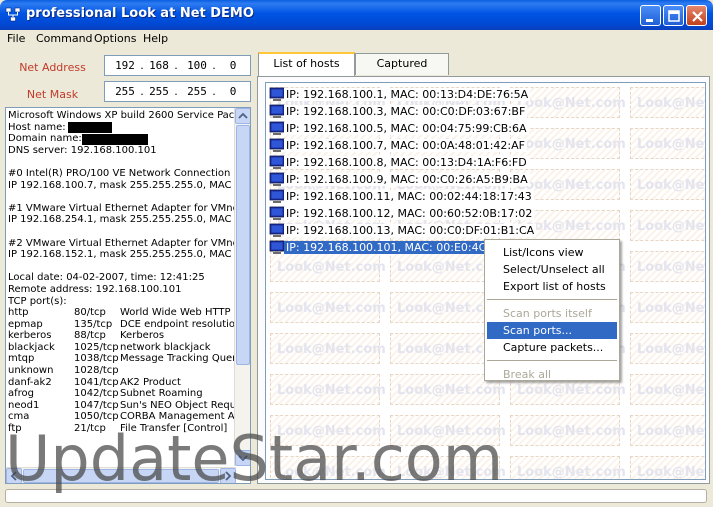  I want to click on port-number: 1028/tcp, so click(96, 371).